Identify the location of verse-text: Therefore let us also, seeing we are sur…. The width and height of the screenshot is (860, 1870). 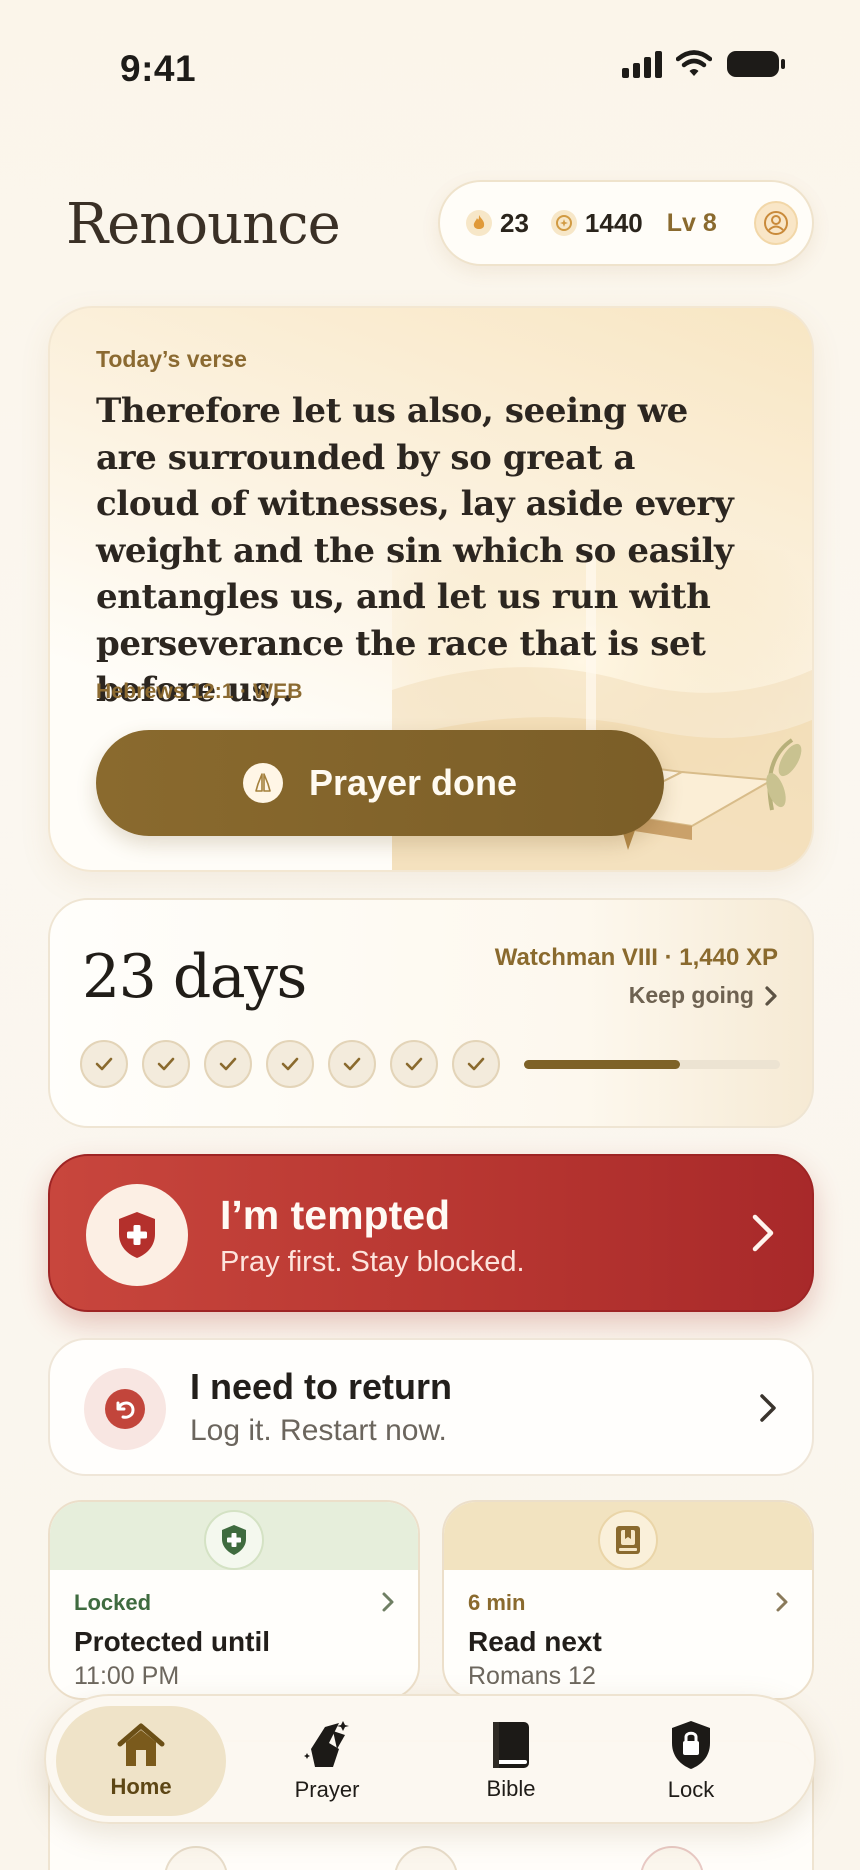
(415, 550).